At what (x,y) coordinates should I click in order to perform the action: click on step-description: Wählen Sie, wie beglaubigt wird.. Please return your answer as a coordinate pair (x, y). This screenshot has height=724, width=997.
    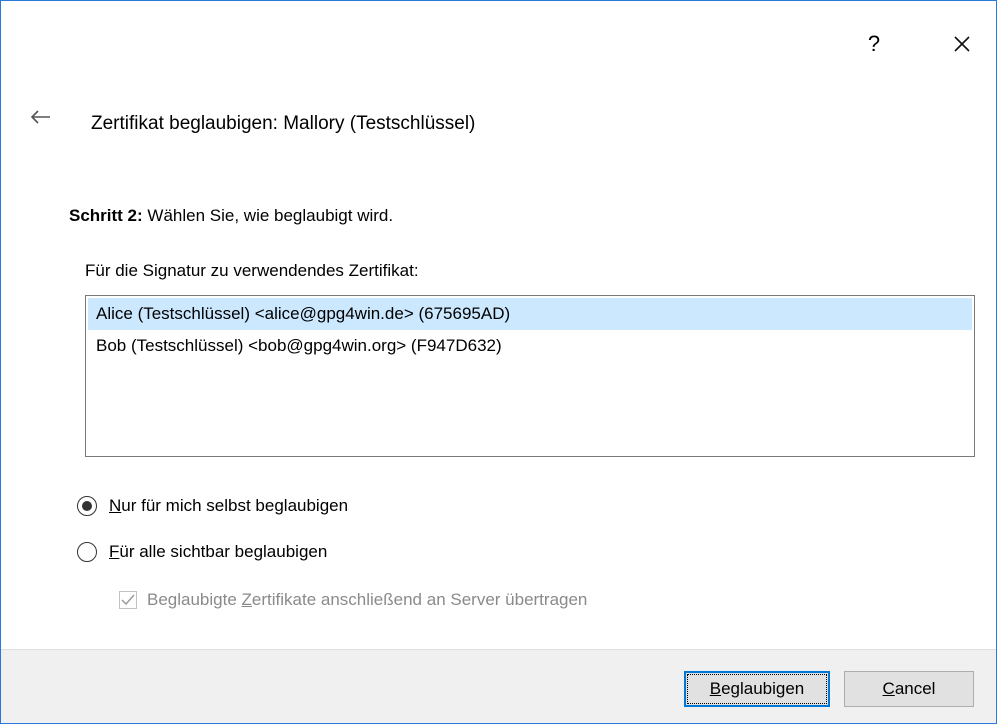
    Looking at the image, I should click on (268, 215).